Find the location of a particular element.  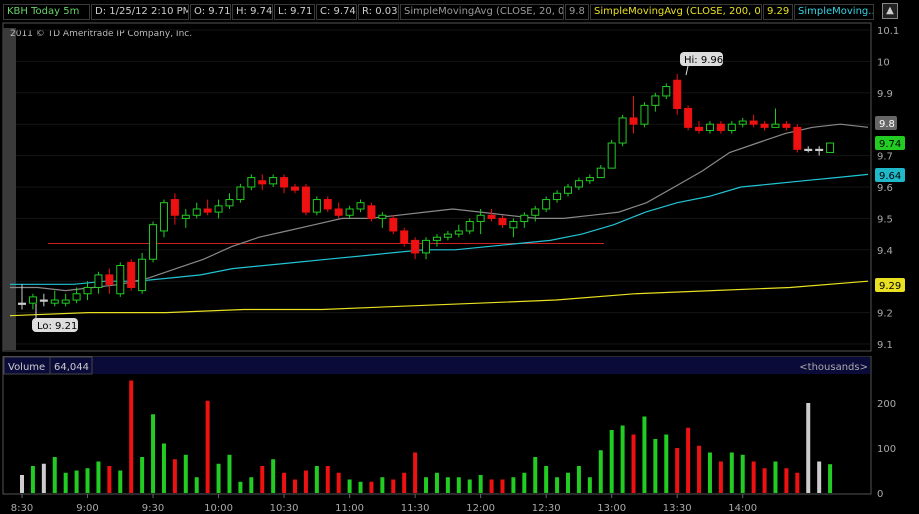

symbol-selector: KBH Today 5m is located at coordinates (46, 12).